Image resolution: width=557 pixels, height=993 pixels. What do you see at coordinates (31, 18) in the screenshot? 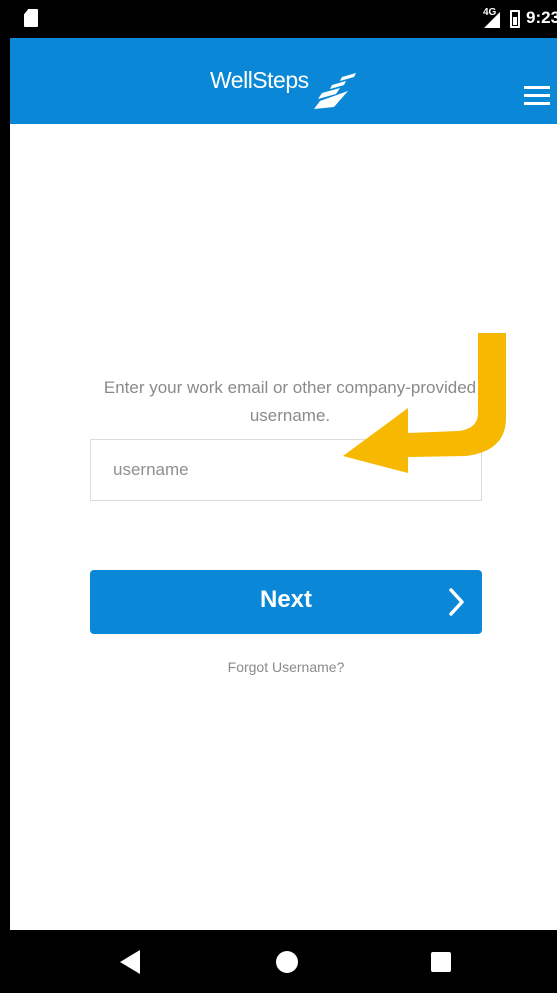
I see `sd-card-icon` at bounding box center [31, 18].